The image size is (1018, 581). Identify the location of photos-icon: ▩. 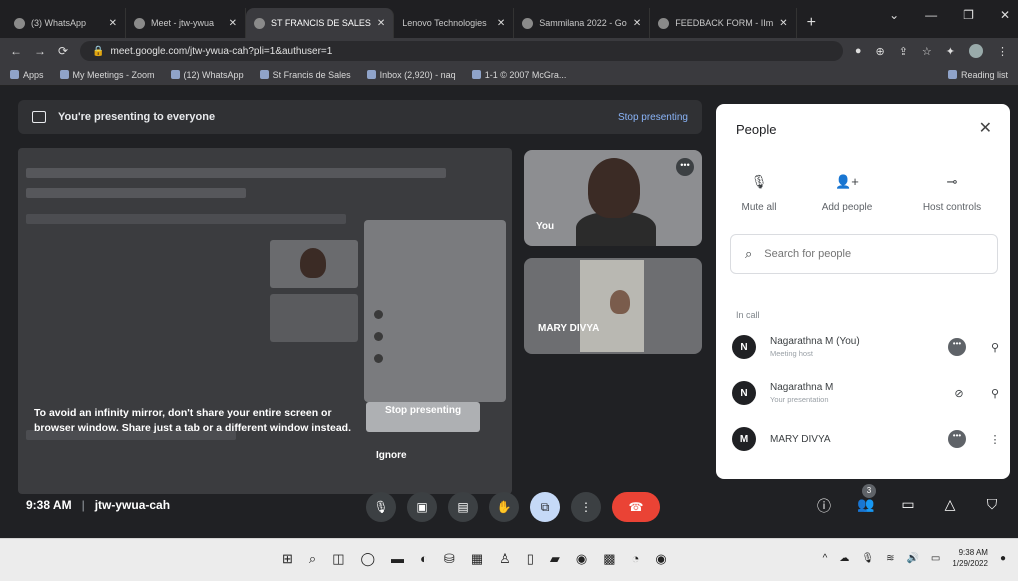
(609, 559).